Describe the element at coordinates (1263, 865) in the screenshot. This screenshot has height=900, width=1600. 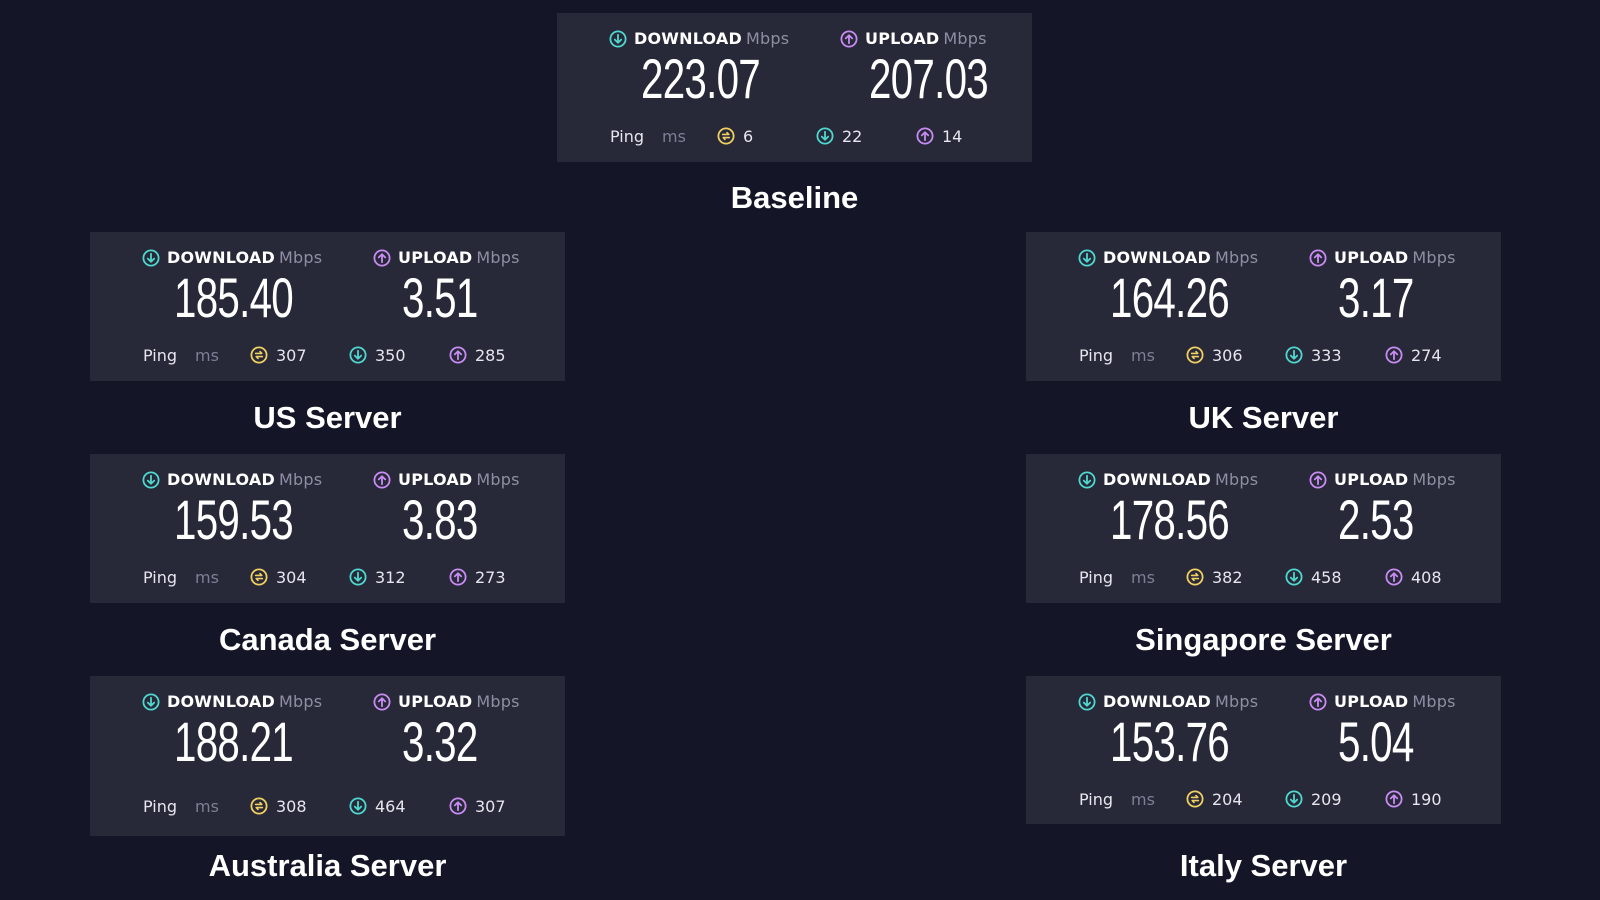
I see `caption-italy: Italy Server` at that location.